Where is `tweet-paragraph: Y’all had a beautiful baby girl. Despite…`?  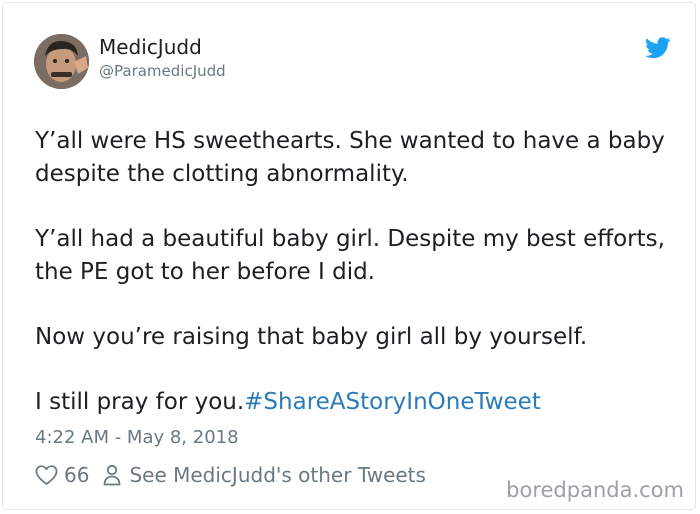
tweet-paragraph: Y’all had a beautiful baby girl. Despite… is located at coordinates (350, 255).